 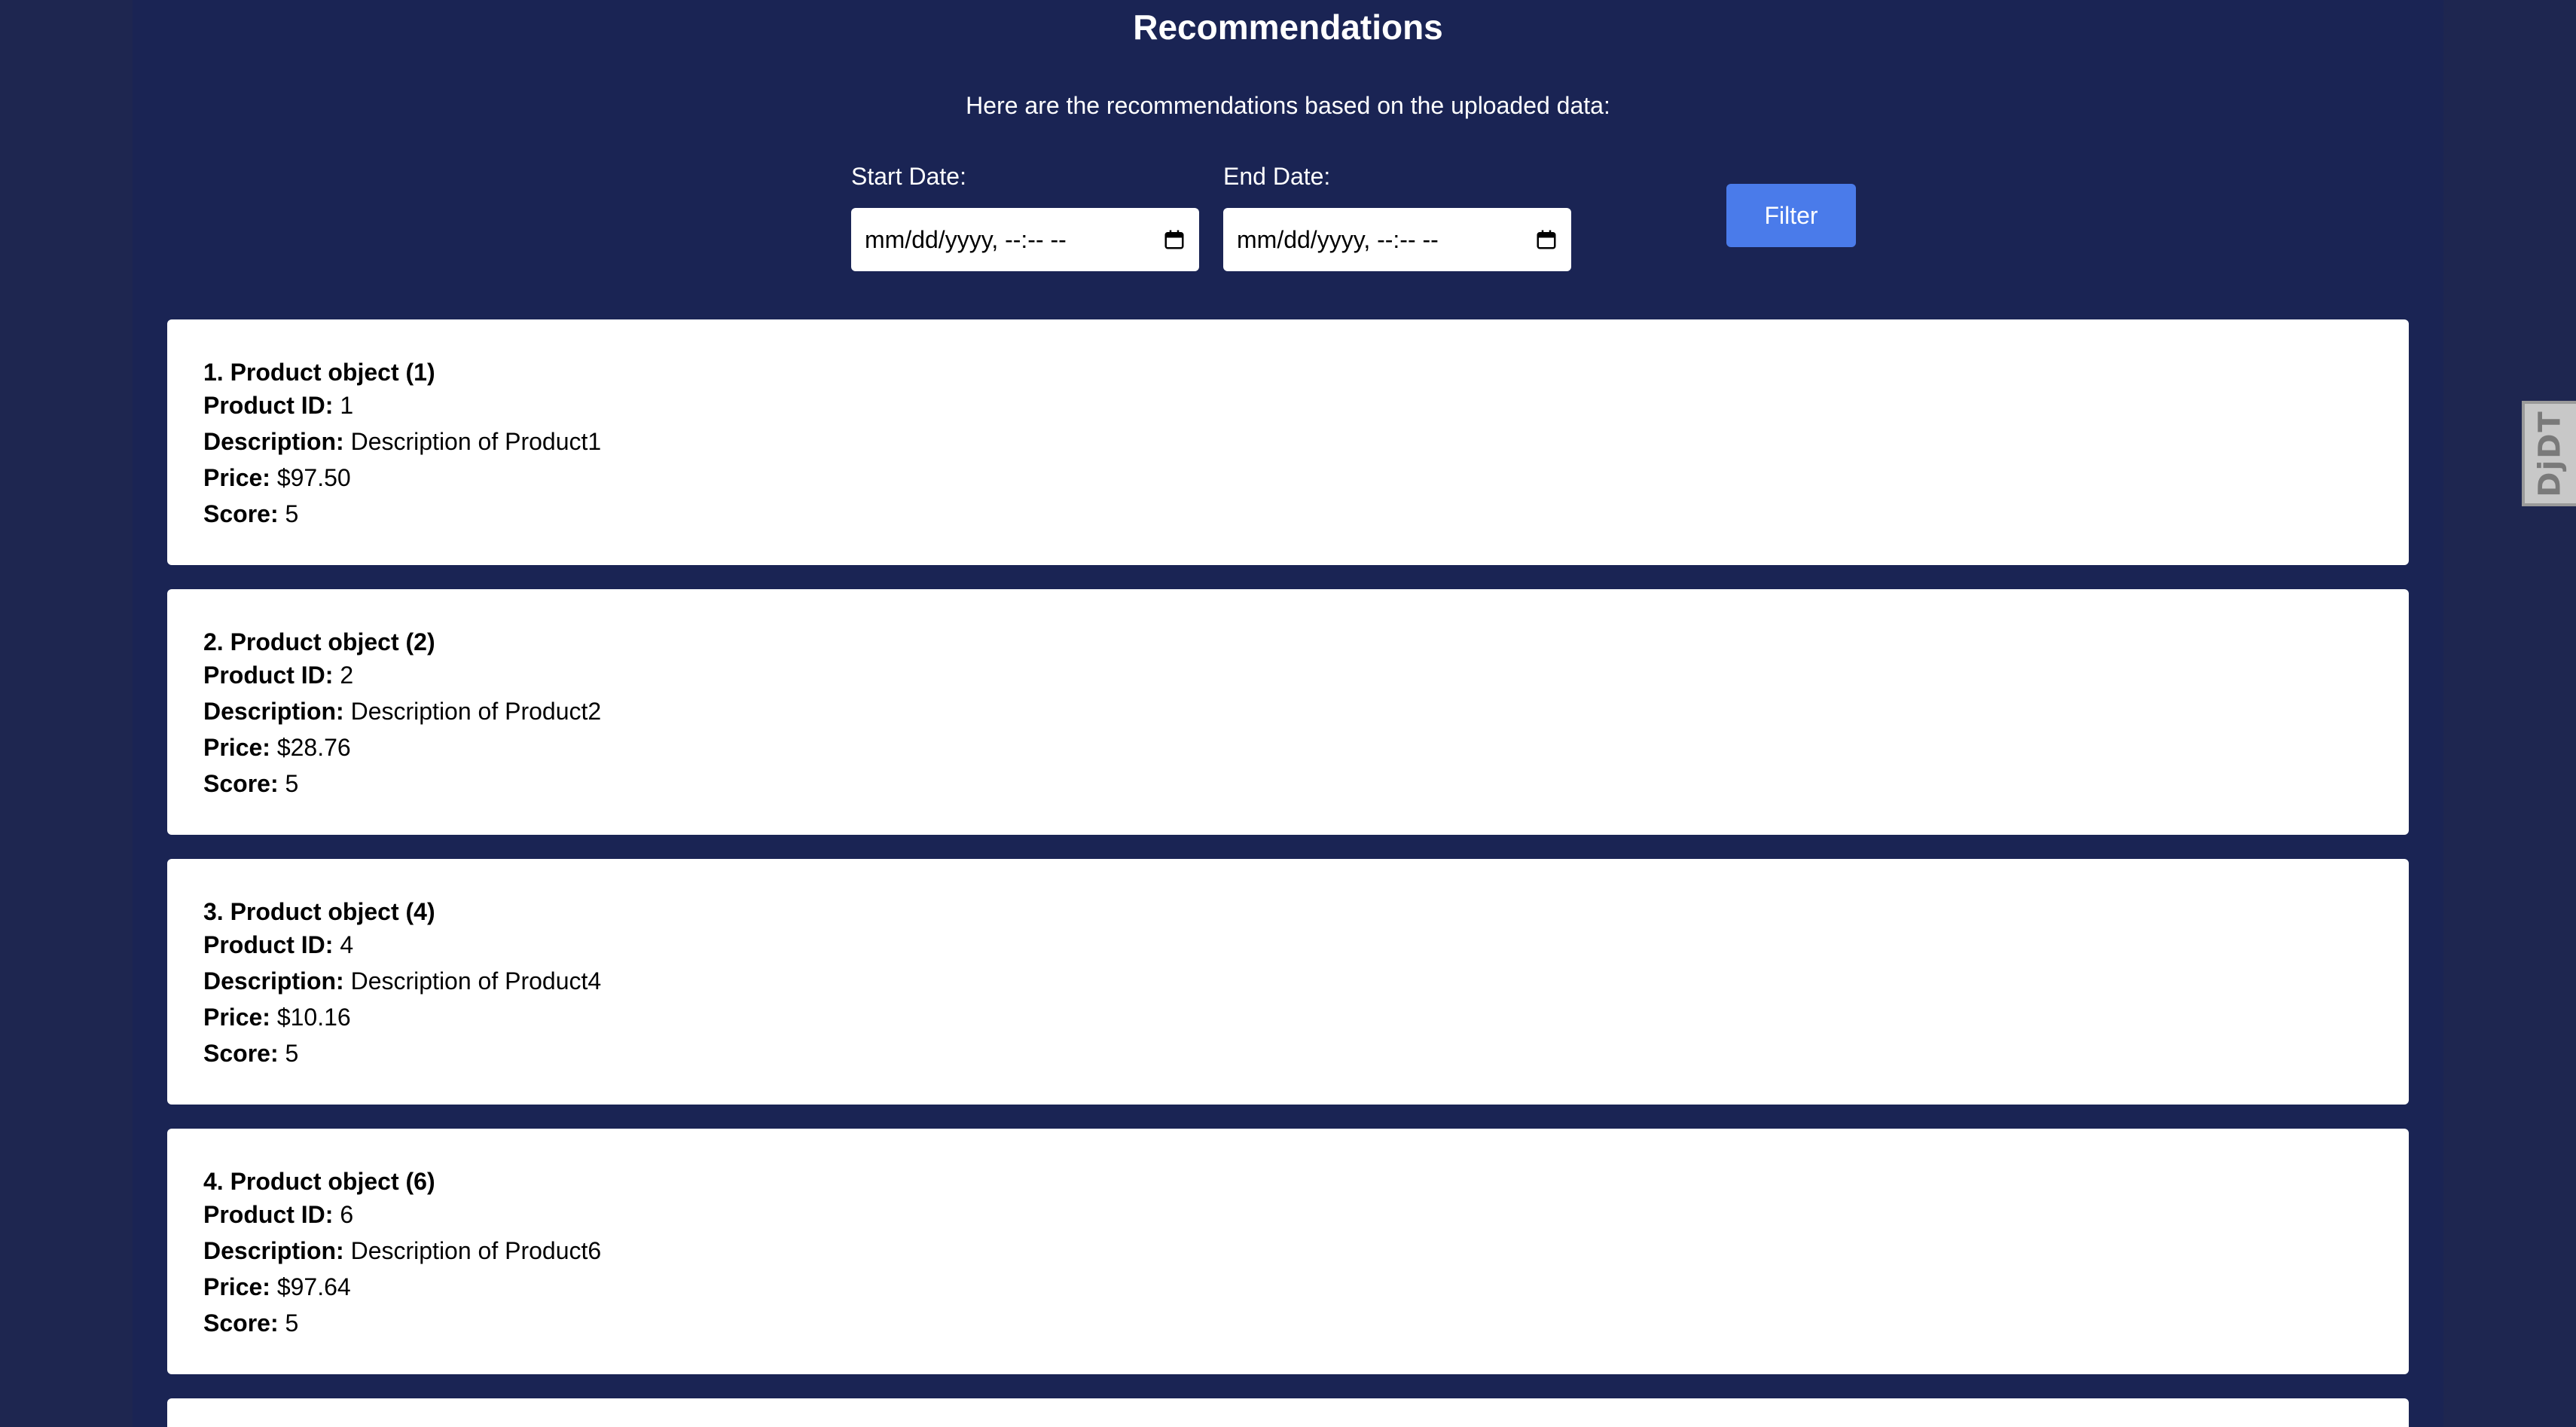 What do you see at coordinates (347, 945) in the screenshot?
I see `product-id-value: 4` at bounding box center [347, 945].